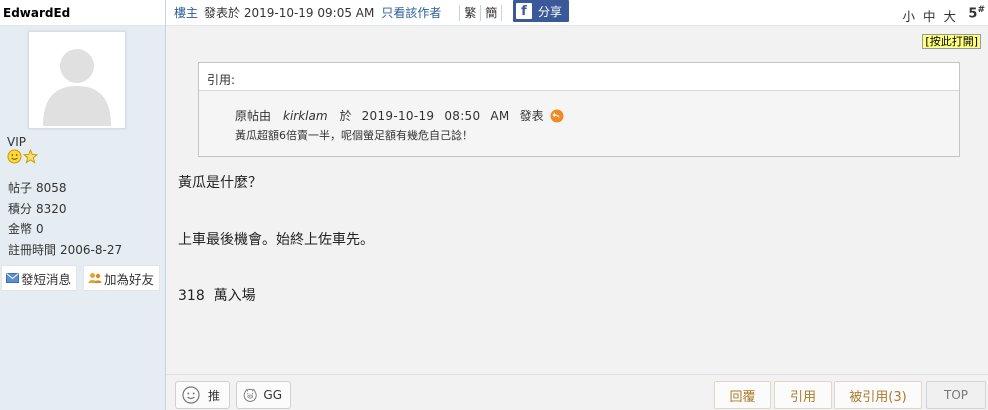 Image resolution: width=988 pixels, height=410 pixels. Describe the element at coordinates (577, 13) in the screenshot. I see `post-header-bar: 樓主 發表於 2019-10-19 09:05 AM 只看該作者 繁 簡` at that location.